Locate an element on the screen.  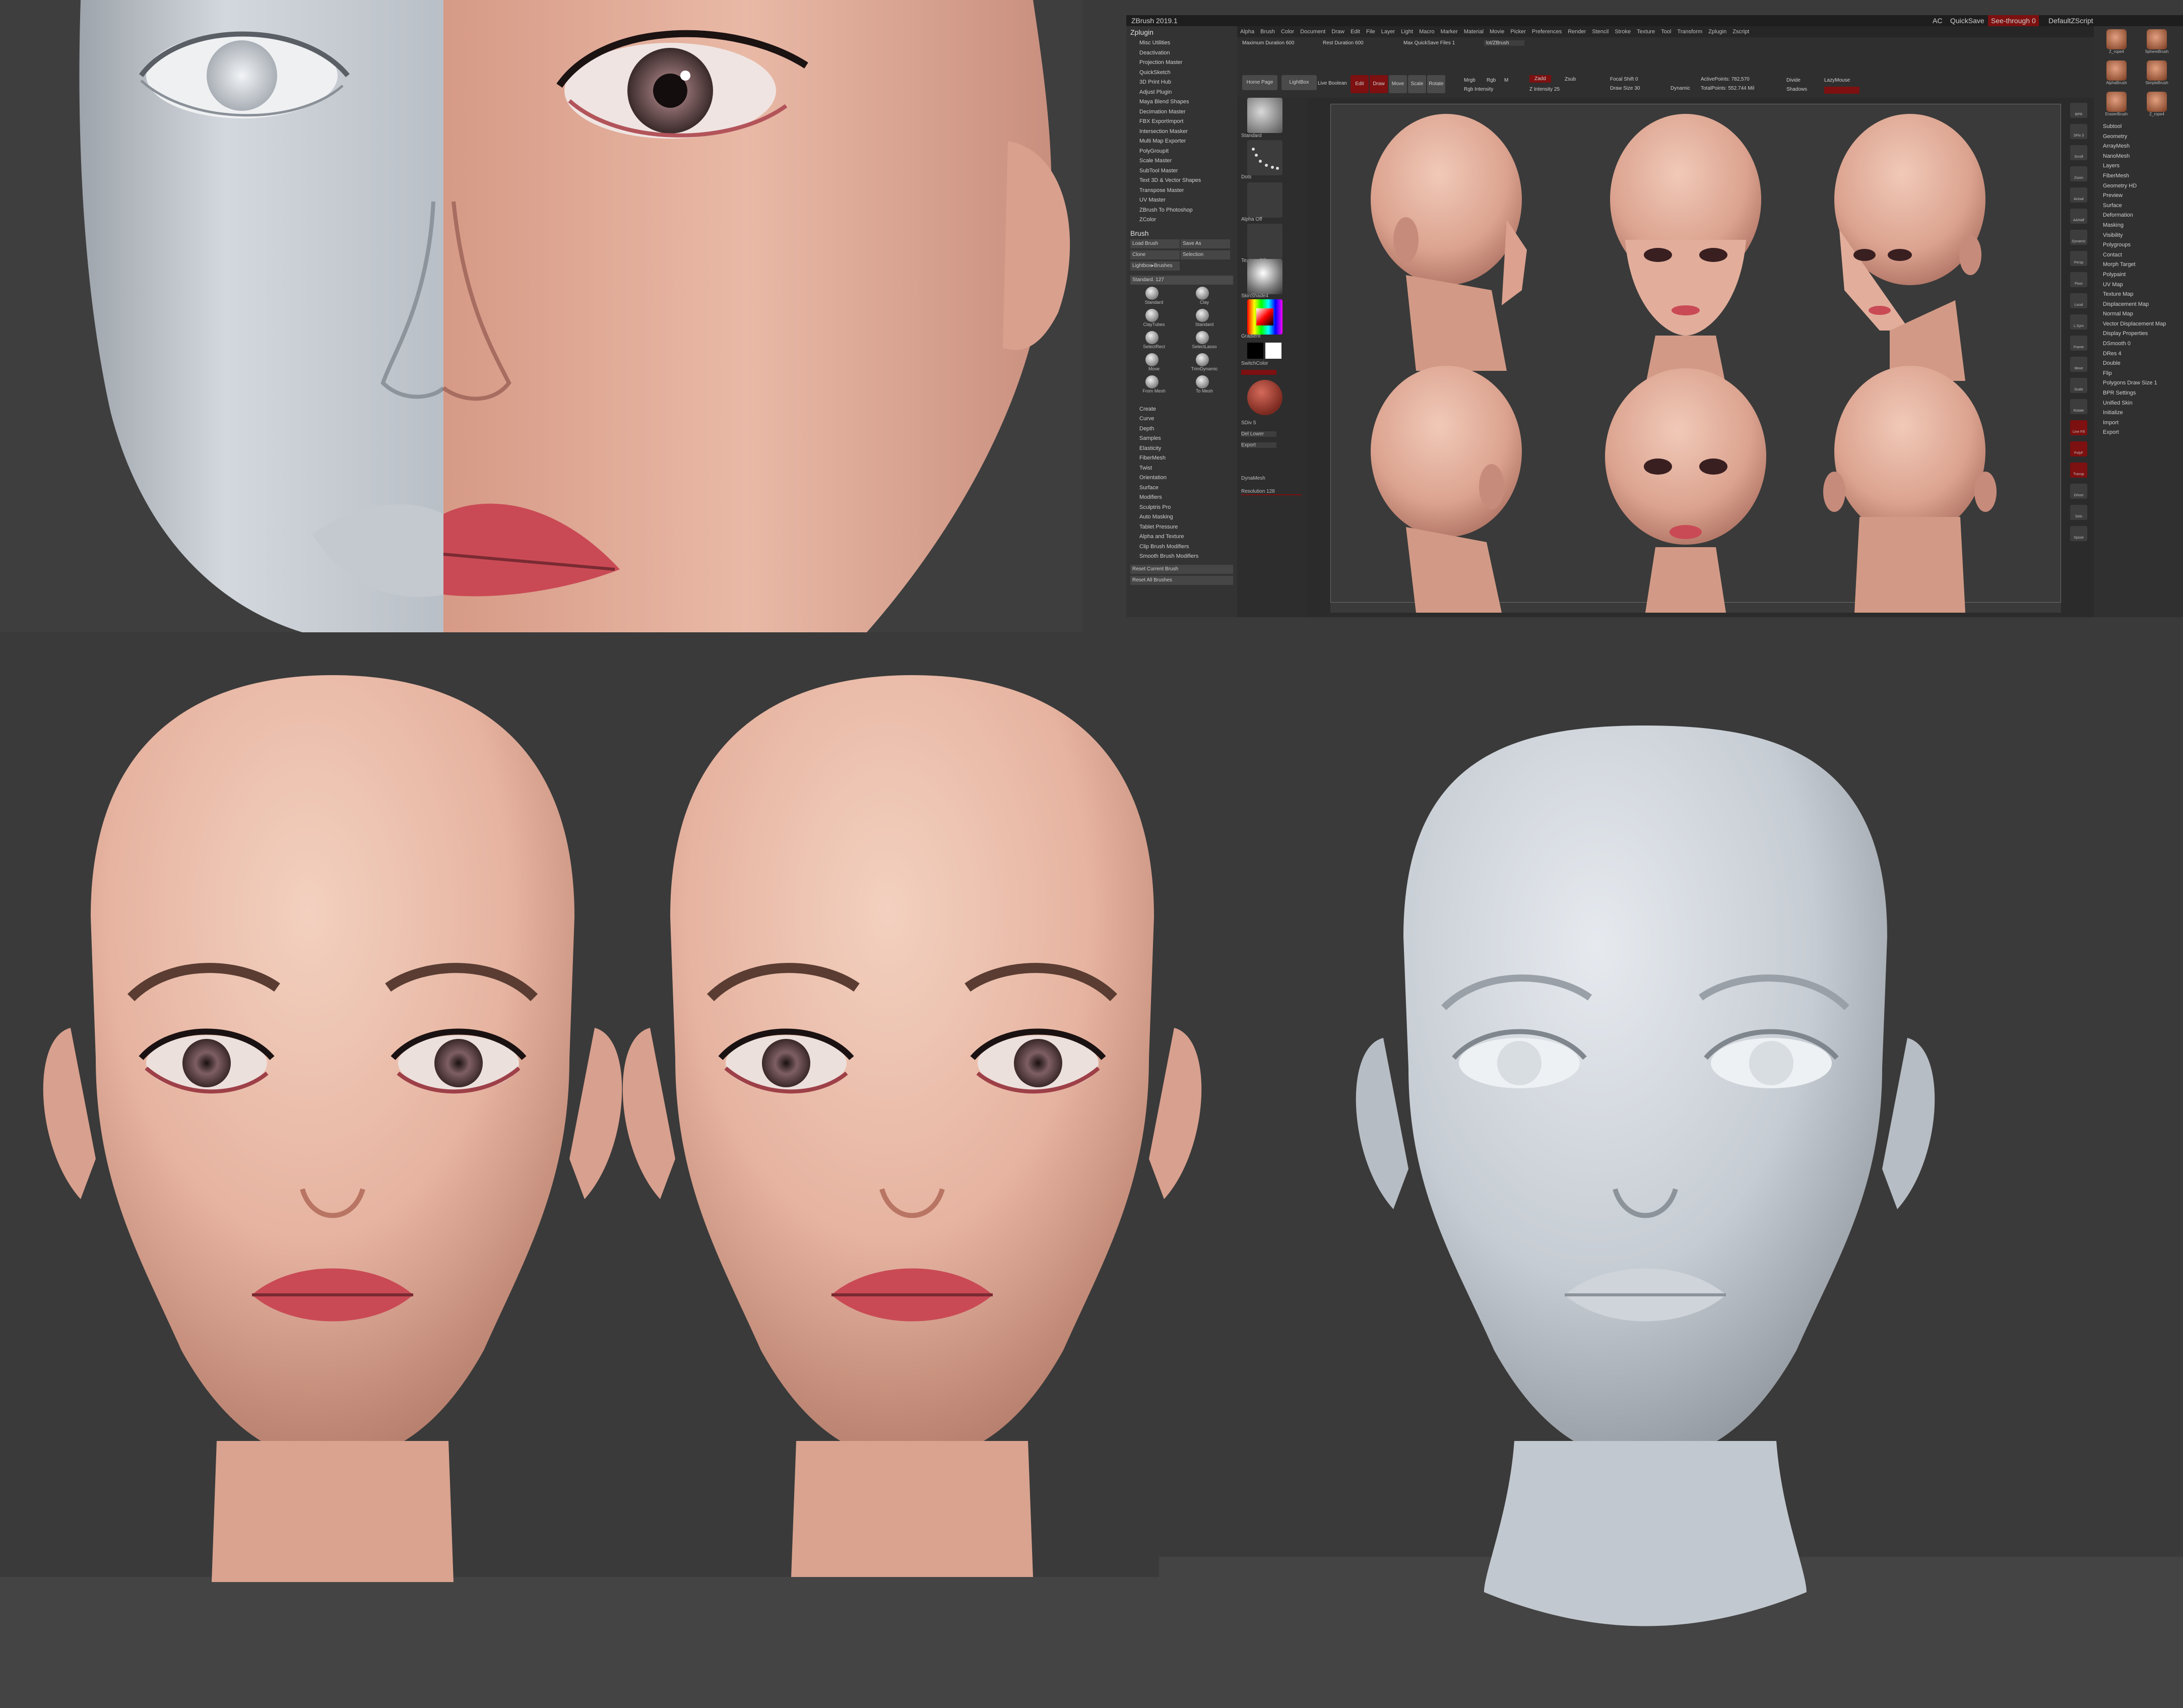
del-lower-button: Del Lower is located at coordinates (1258, 434).